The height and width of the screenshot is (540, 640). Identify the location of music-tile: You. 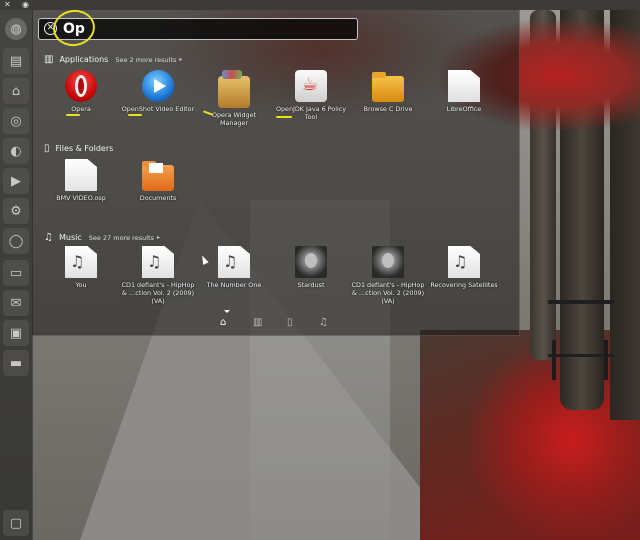
(81, 267).